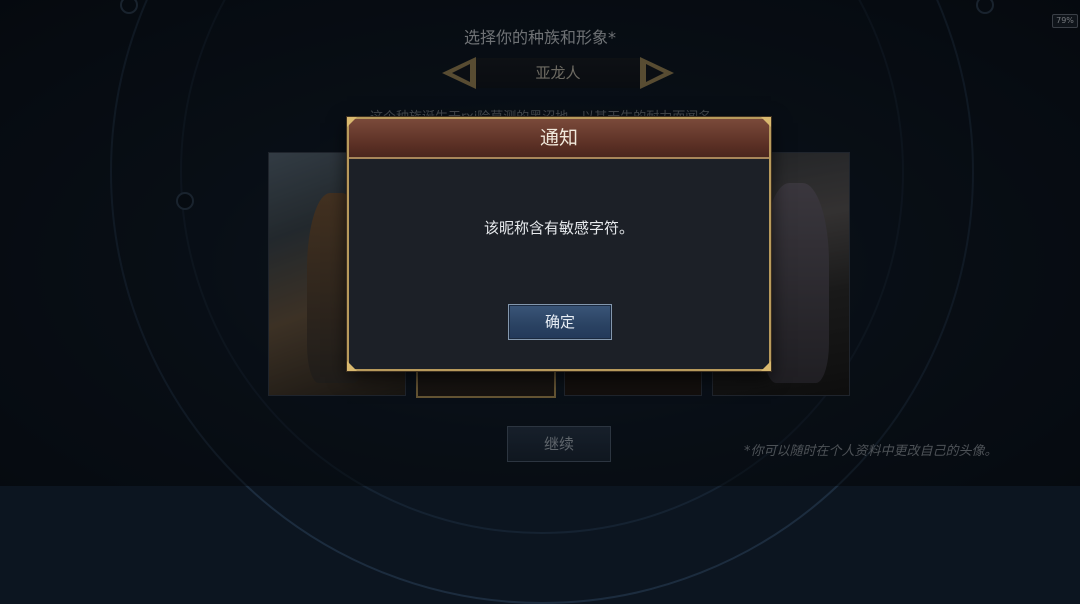 The image size is (1080, 604). Describe the element at coordinates (560, 322) in the screenshot. I see `confirm-button: 确定` at that location.